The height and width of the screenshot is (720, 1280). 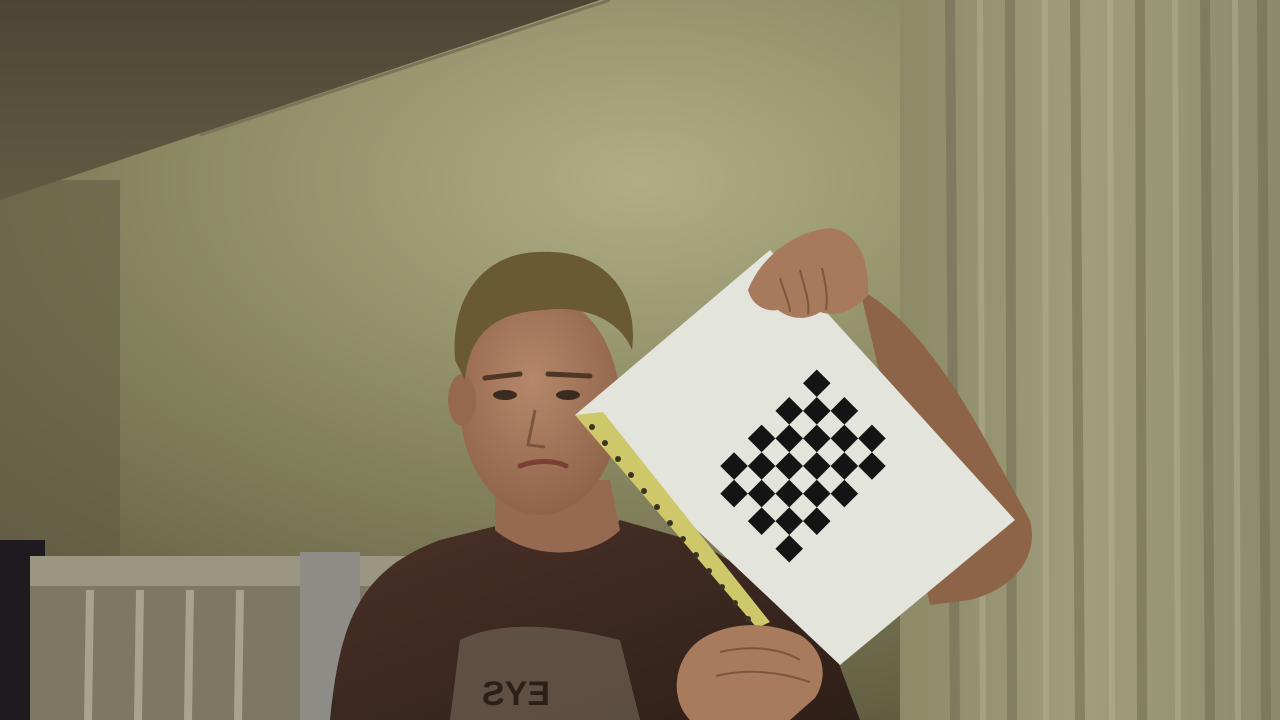 I want to click on ear, so click(x=462, y=400).